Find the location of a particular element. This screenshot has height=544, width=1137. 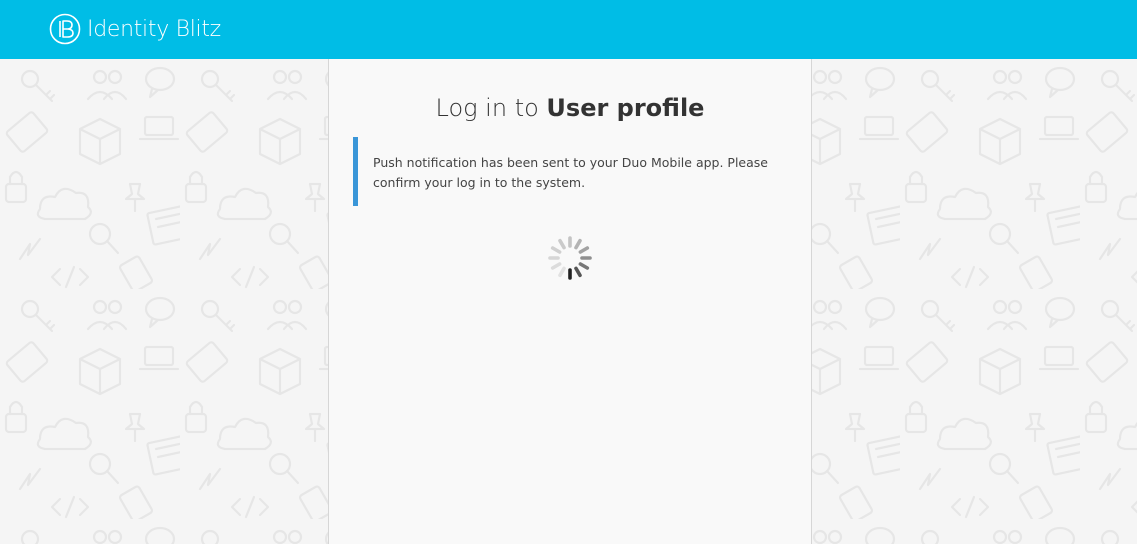

title-prefix: Log in to is located at coordinates (487, 108).